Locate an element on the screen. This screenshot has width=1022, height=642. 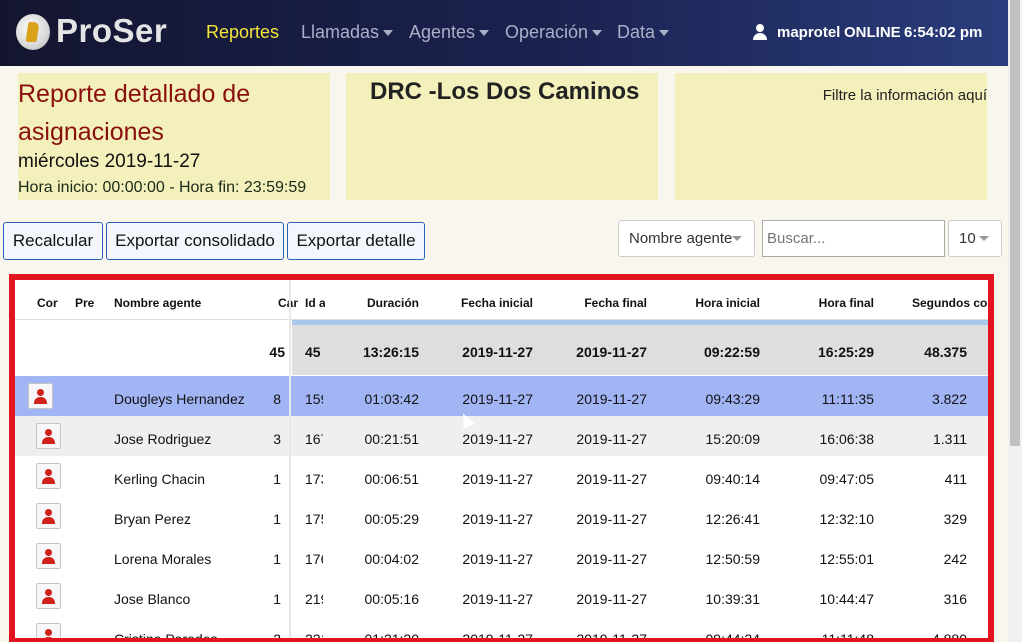
summary-id: 45 is located at coordinates (313, 352).